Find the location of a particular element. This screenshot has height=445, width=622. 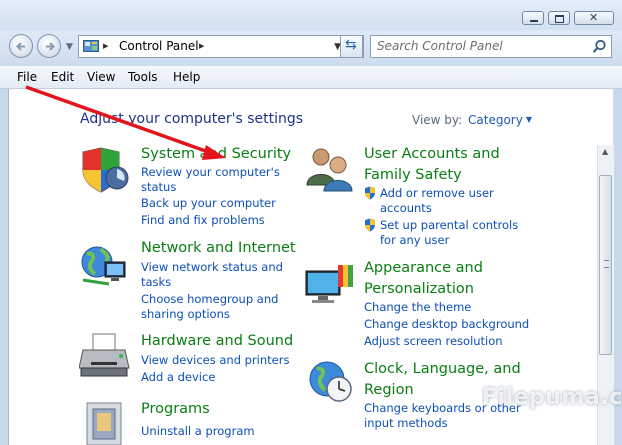

link-review-status-cont: status is located at coordinates (158, 187).